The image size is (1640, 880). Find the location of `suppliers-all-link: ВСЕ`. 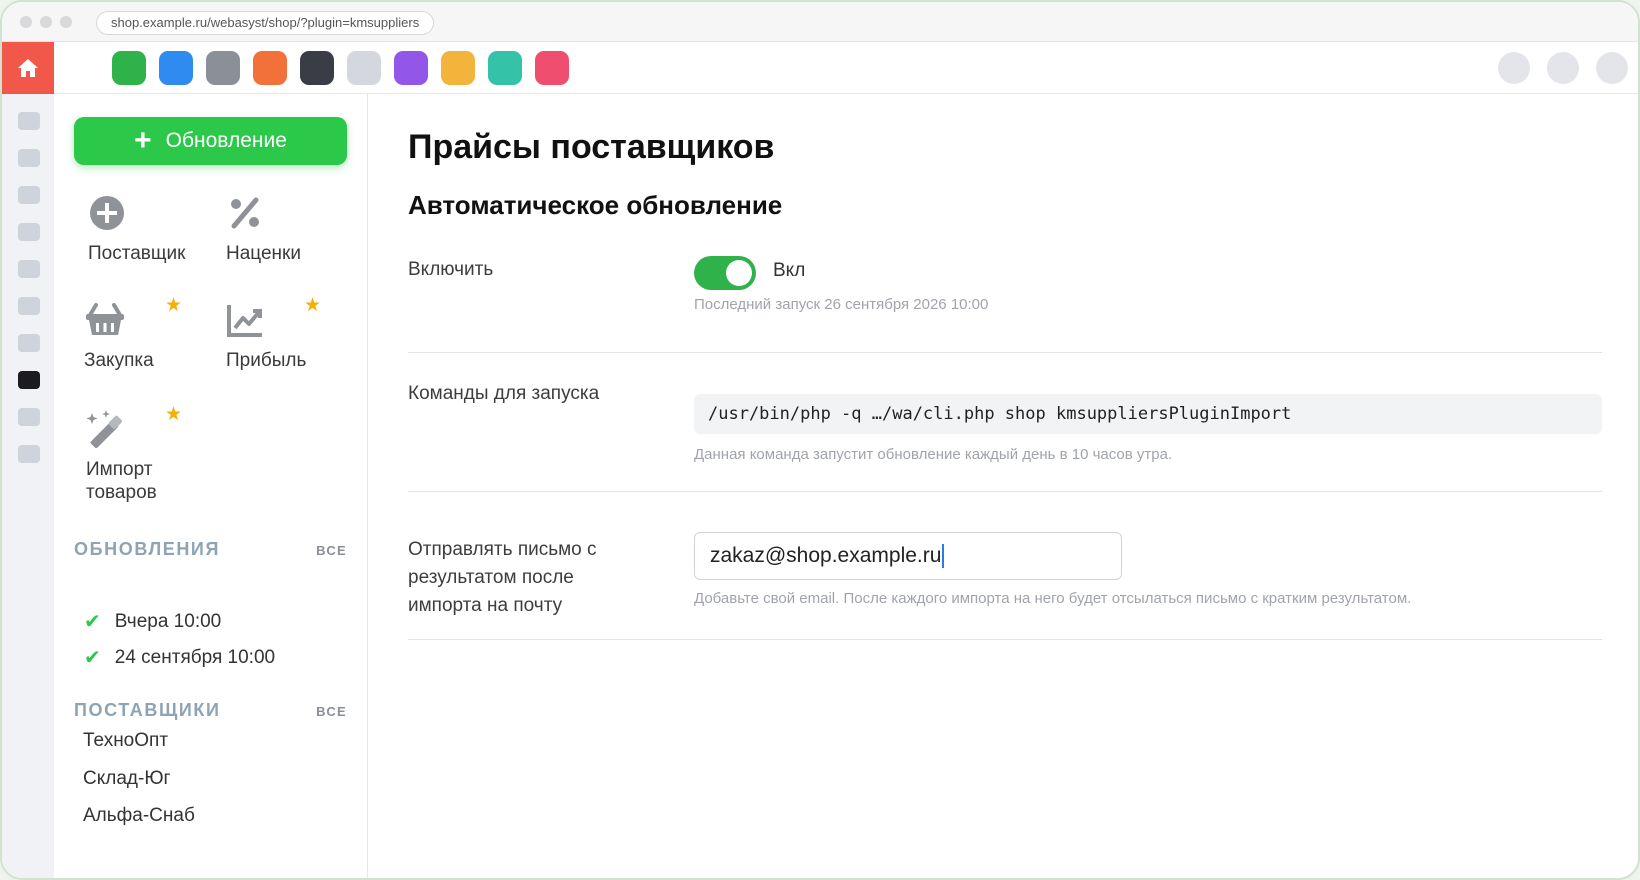

suppliers-all-link: ВСЕ is located at coordinates (331, 711).